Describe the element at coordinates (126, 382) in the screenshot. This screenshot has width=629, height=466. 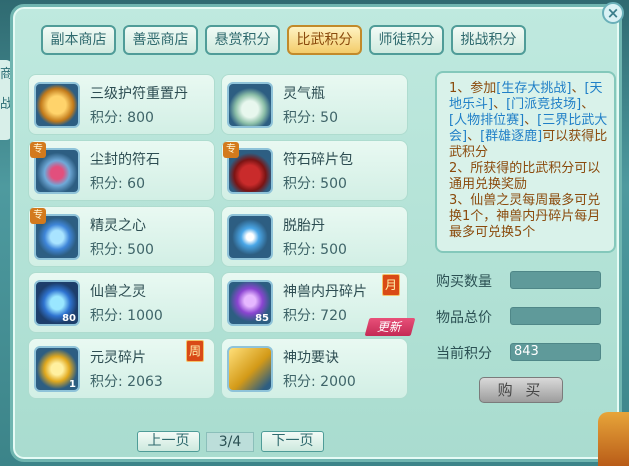
I see `item-price: 积分: 2063` at that location.